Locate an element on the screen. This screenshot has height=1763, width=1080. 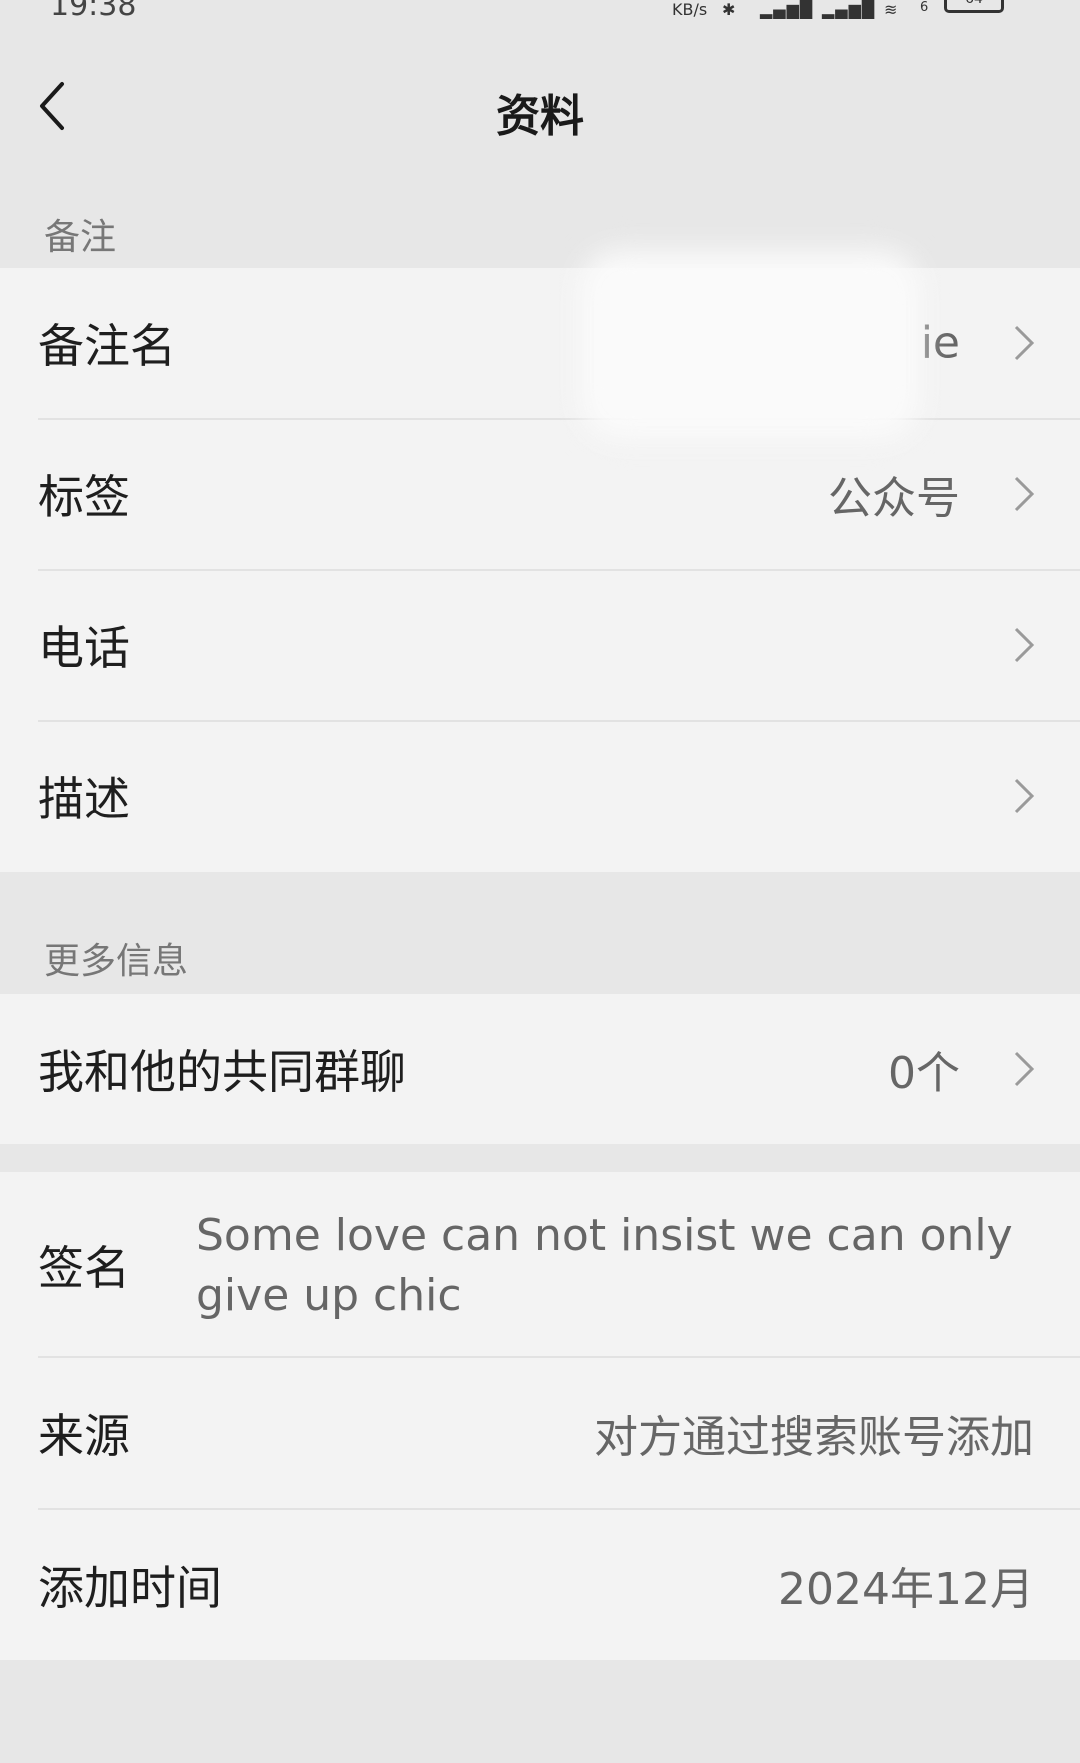
section-label-remark: 备注 is located at coordinates (80, 237).